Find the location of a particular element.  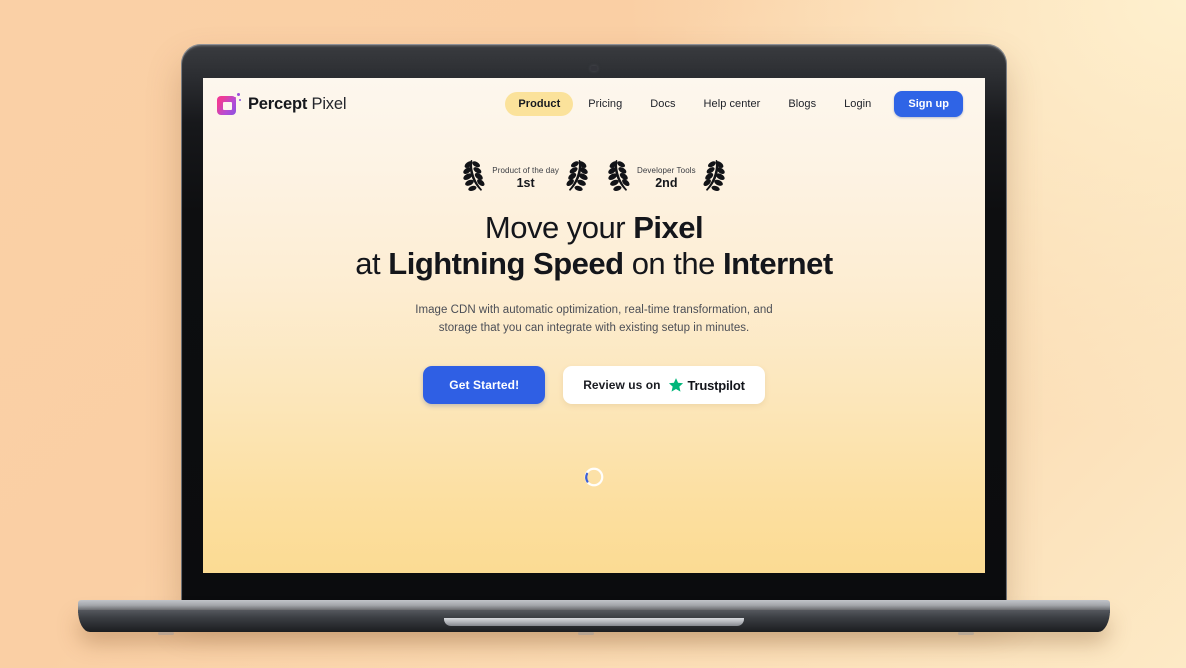

headline-text: Move your is located at coordinates (559, 227).